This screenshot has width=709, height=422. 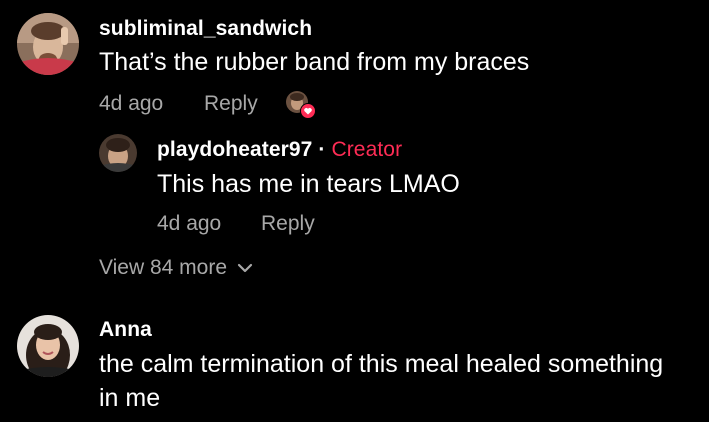 I want to click on comment-username: Anna, so click(x=125, y=330).